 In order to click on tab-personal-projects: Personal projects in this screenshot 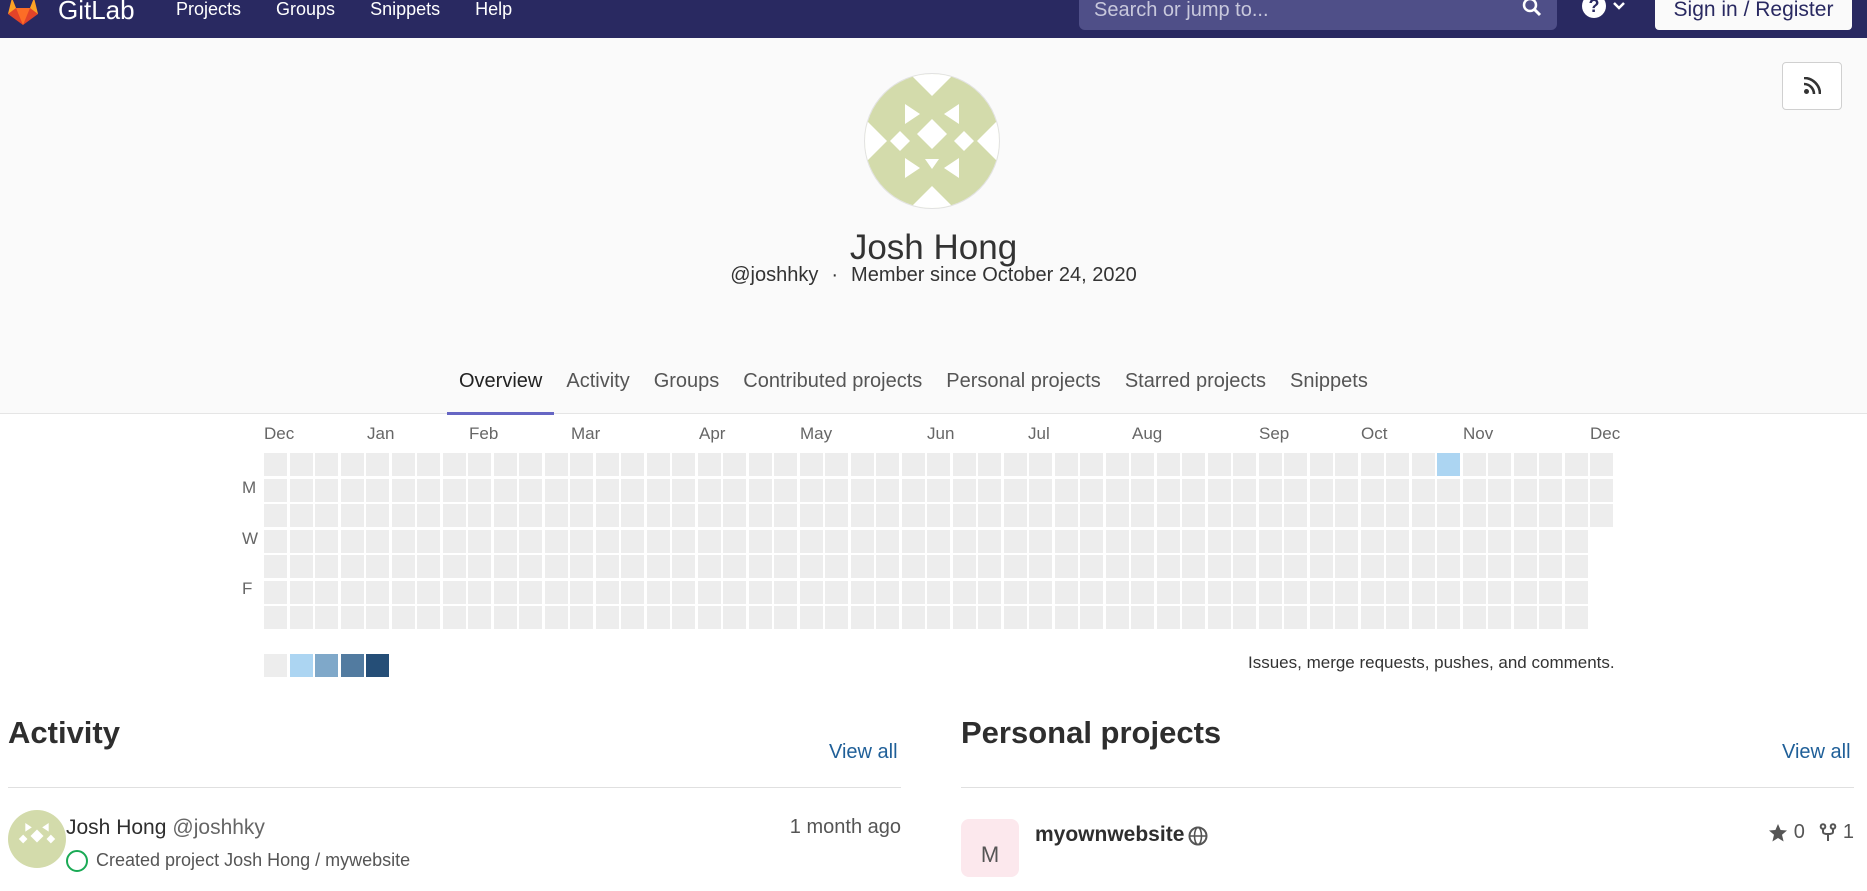, I will do `click(1023, 389)`.